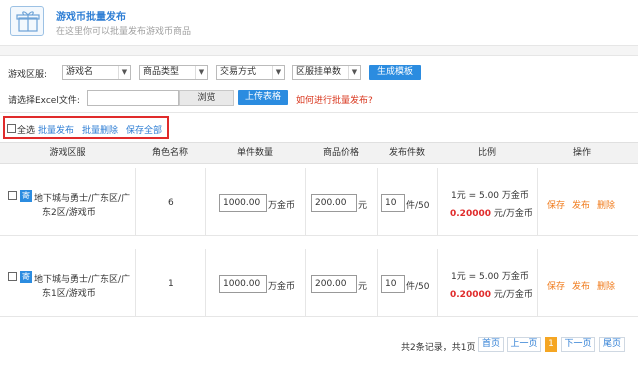 This screenshot has width=638, height=377. What do you see at coordinates (206, 98) in the screenshot?
I see `browse-button: 浏览` at bounding box center [206, 98].